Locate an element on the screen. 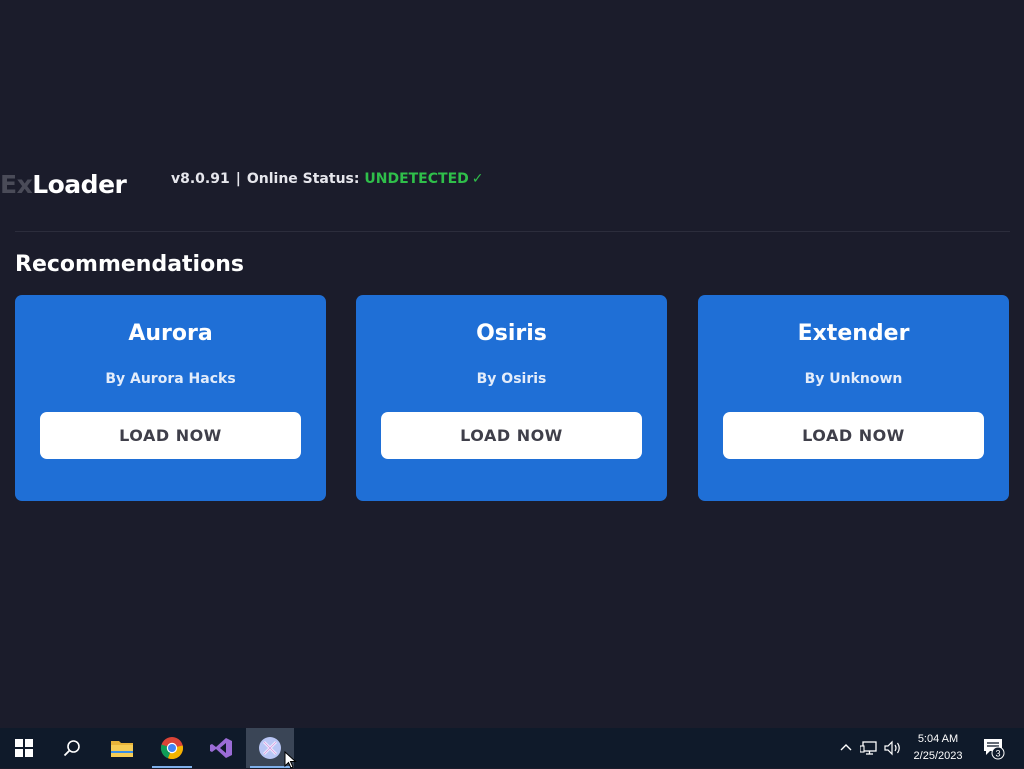 This screenshot has width=1024, height=769. taskbar: 5:04 AM 2/25/2023 3 is located at coordinates (512, 748).